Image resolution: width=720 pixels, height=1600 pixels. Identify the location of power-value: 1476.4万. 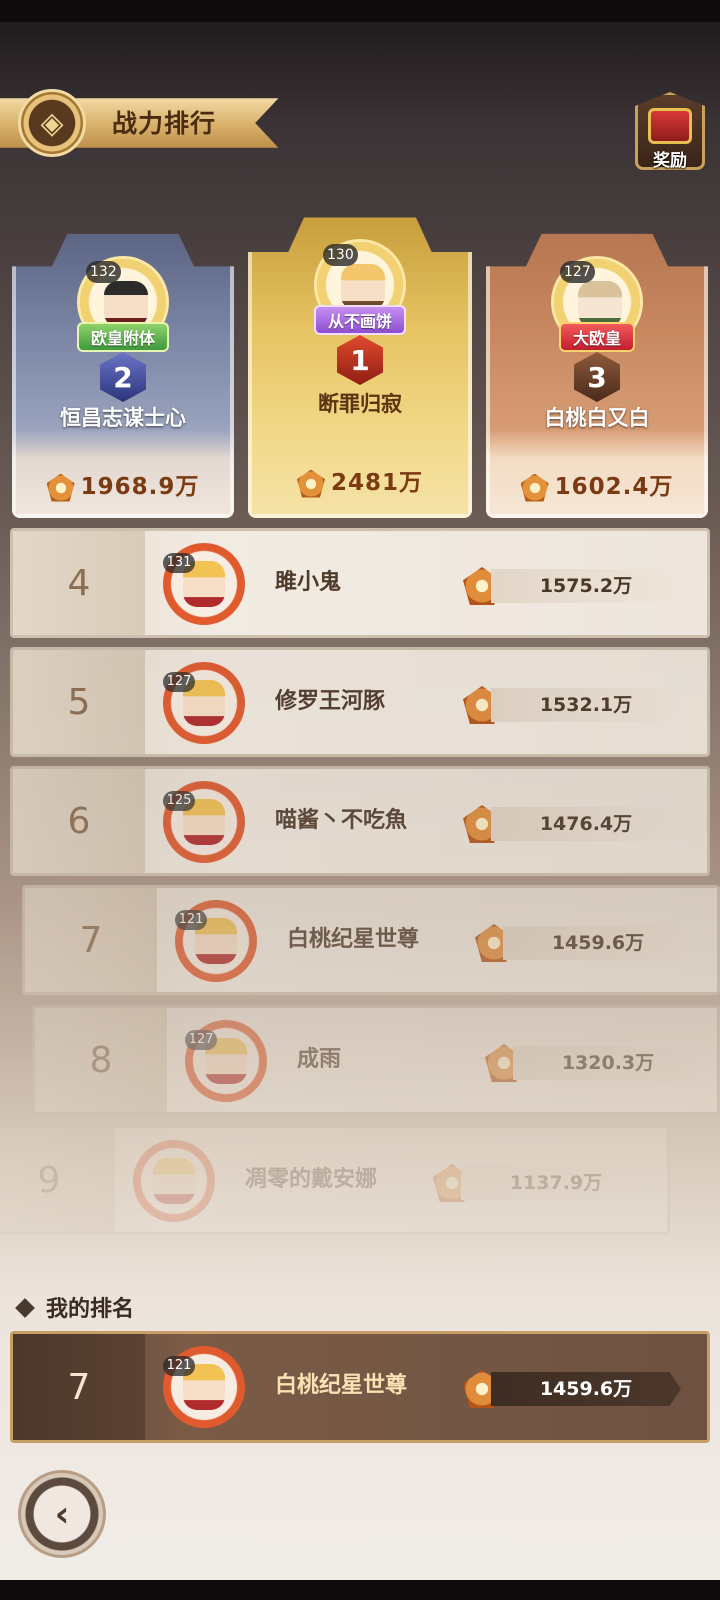
(586, 824).